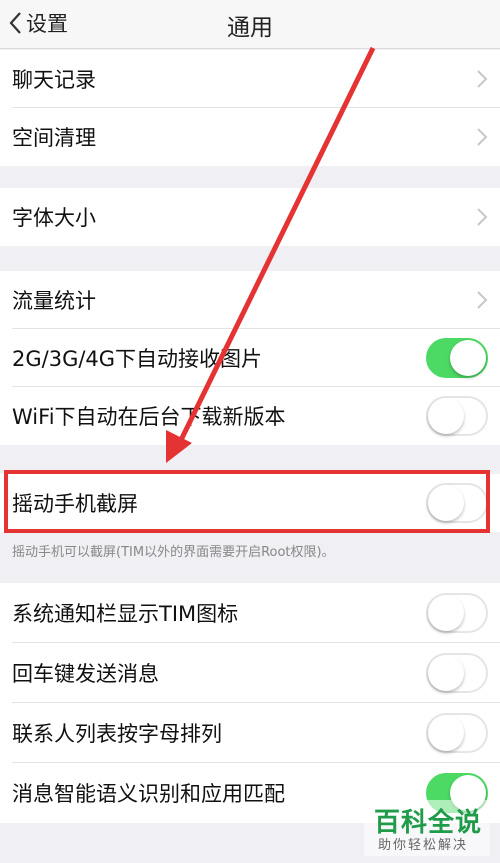 The image size is (500, 863). What do you see at coordinates (75, 504) in the screenshot?
I see `item-label: 摇动手机截屏` at bounding box center [75, 504].